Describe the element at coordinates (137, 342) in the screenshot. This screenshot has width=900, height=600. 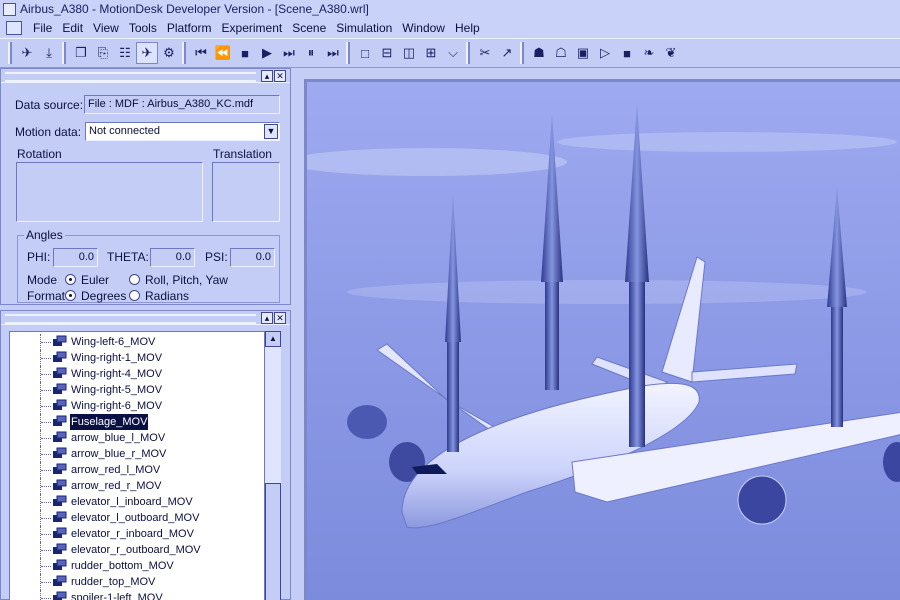
I see `tree-item: Wing-left-6_MOV` at that location.